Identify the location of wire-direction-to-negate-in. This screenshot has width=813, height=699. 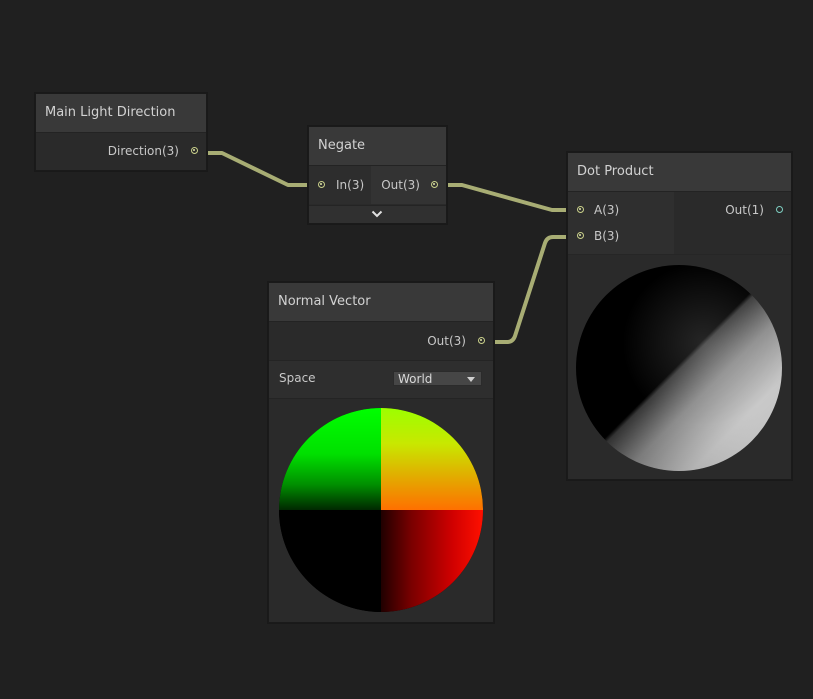
(255, 169).